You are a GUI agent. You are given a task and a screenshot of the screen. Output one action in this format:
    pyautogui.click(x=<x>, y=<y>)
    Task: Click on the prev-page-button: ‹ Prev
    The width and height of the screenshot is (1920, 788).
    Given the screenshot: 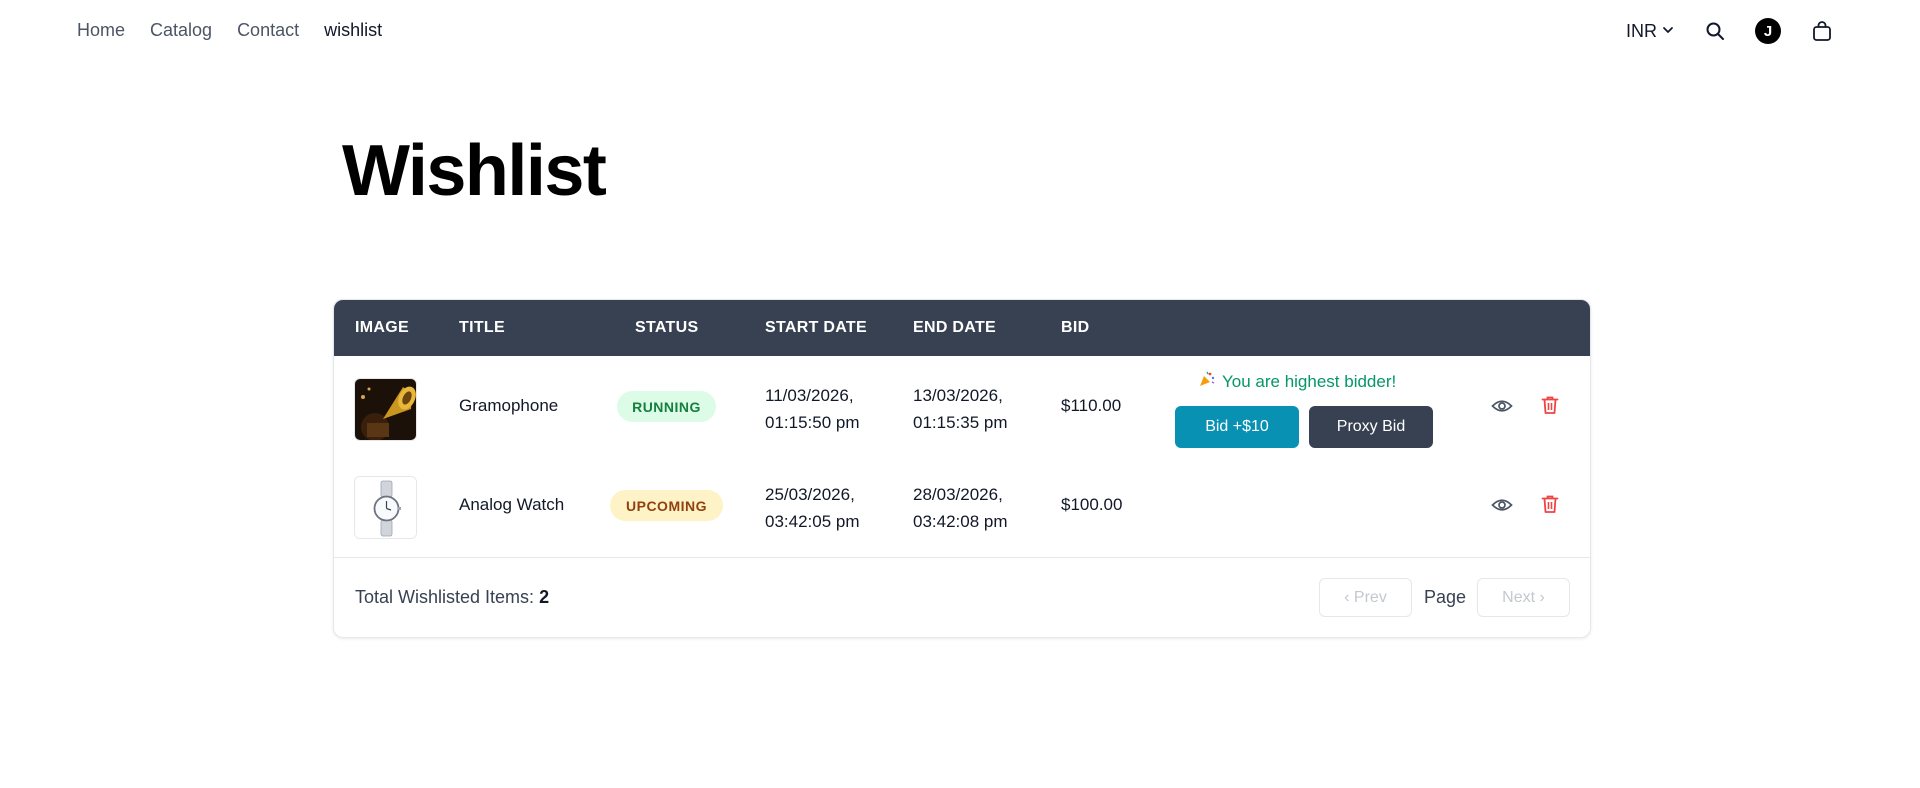 What is the action you would take?
    pyautogui.click(x=1365, y=597)
    